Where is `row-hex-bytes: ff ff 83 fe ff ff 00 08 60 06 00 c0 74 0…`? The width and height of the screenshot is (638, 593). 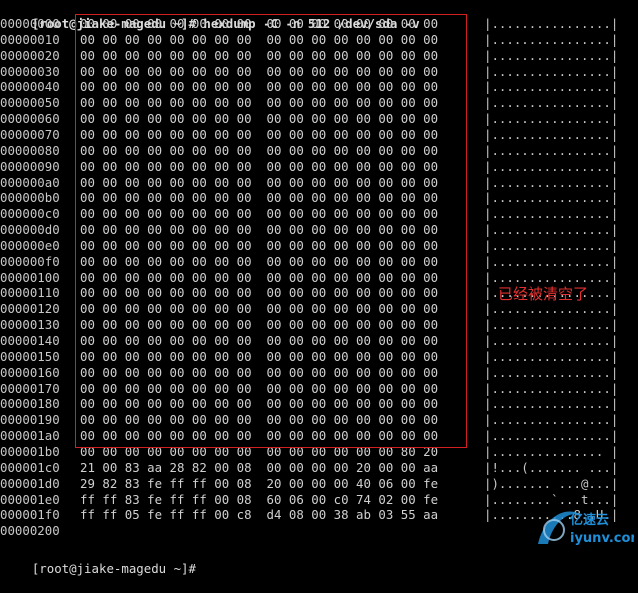
row-hex-bytes: ff ff 83 fe ff ff 00 08 60 06 00 c0 74 0… is located at coordinates (259, 499).